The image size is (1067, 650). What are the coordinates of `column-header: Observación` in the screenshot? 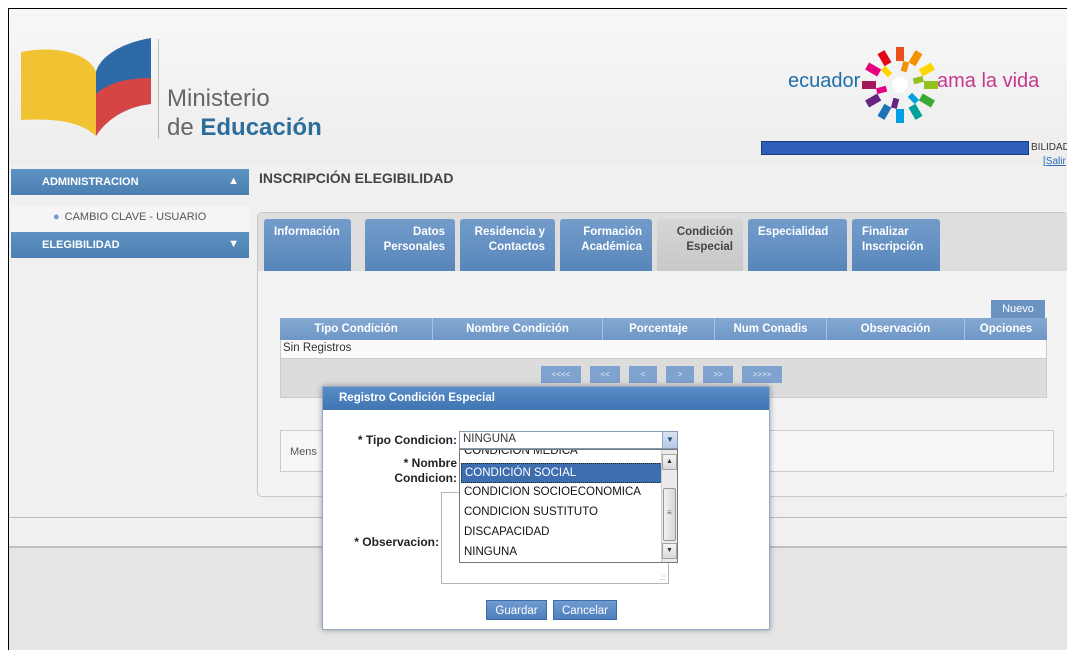 It's located at (896, 329).